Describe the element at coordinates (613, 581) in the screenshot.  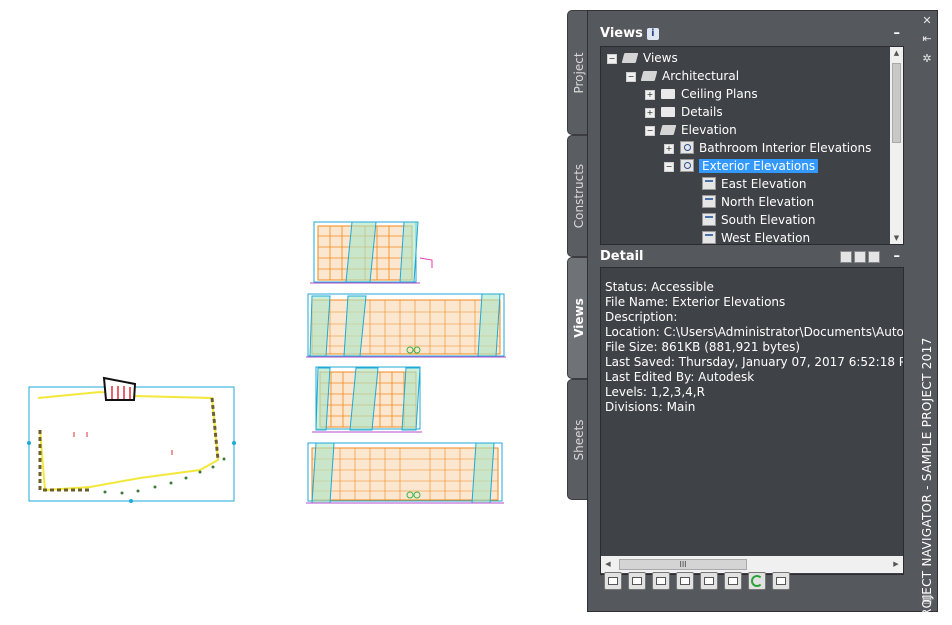
I see `add-view-icon` at that location.